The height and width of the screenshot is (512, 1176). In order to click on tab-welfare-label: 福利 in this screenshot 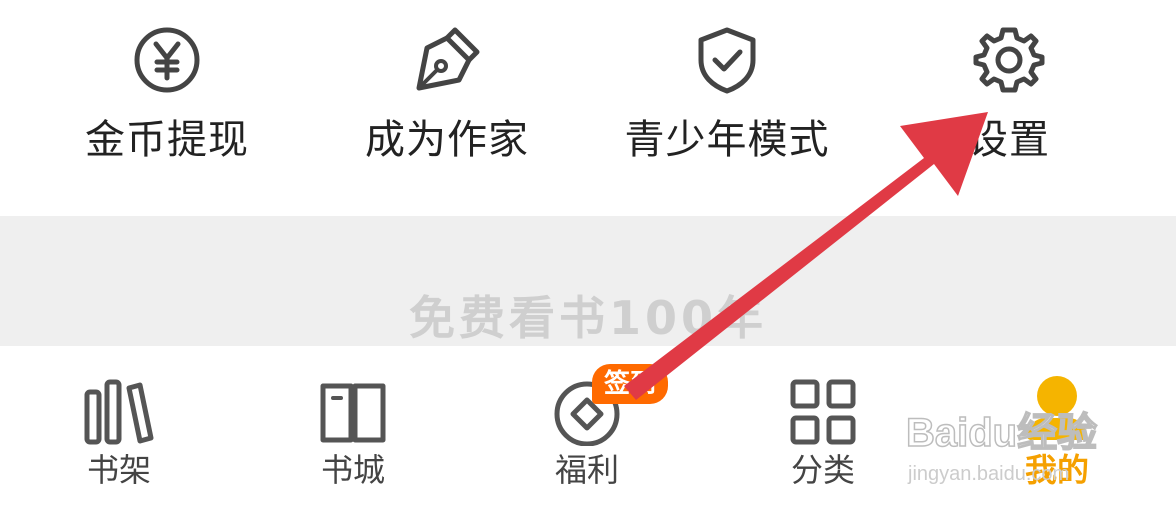, I will do `click(586, 470)`.